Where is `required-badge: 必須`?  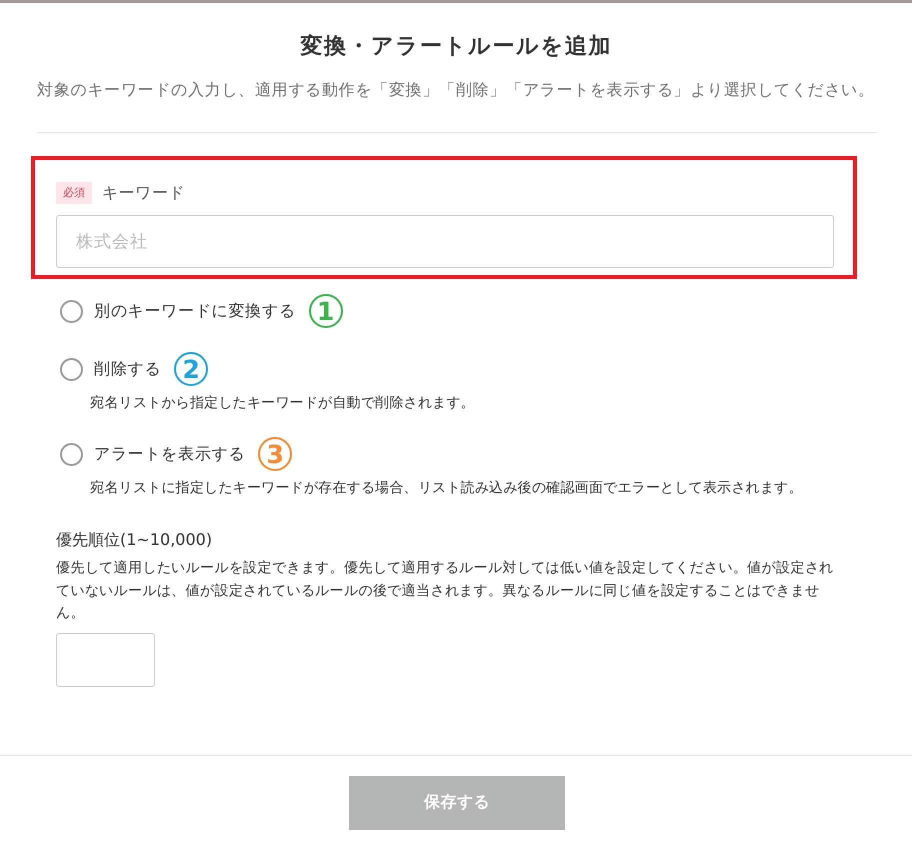 required-badge: 必須 is located at coordinates (74, 193).